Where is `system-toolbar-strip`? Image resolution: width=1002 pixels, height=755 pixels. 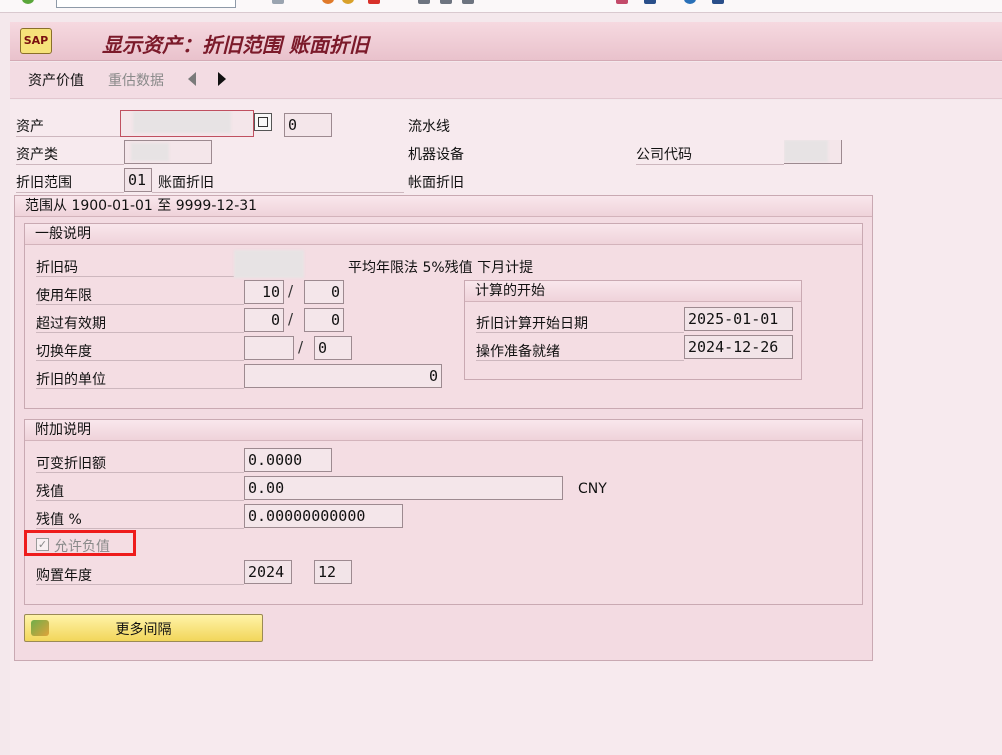 system-toolbar-strip is located at coordinates (501, 6).